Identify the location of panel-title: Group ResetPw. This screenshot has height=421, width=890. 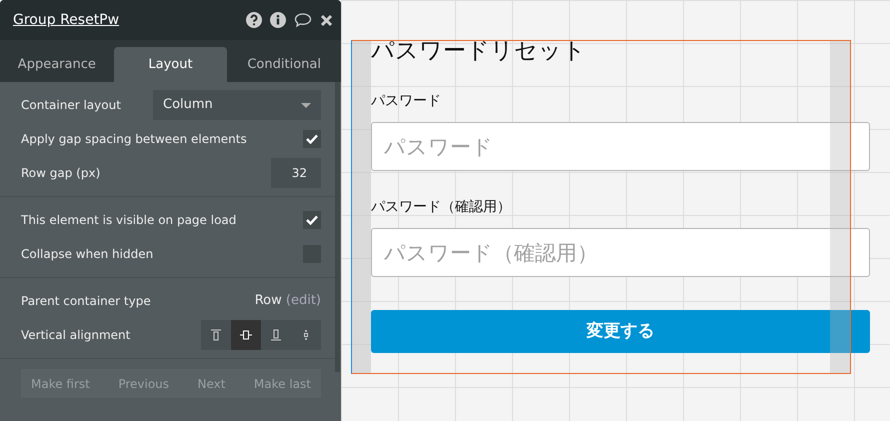
(66, 20).